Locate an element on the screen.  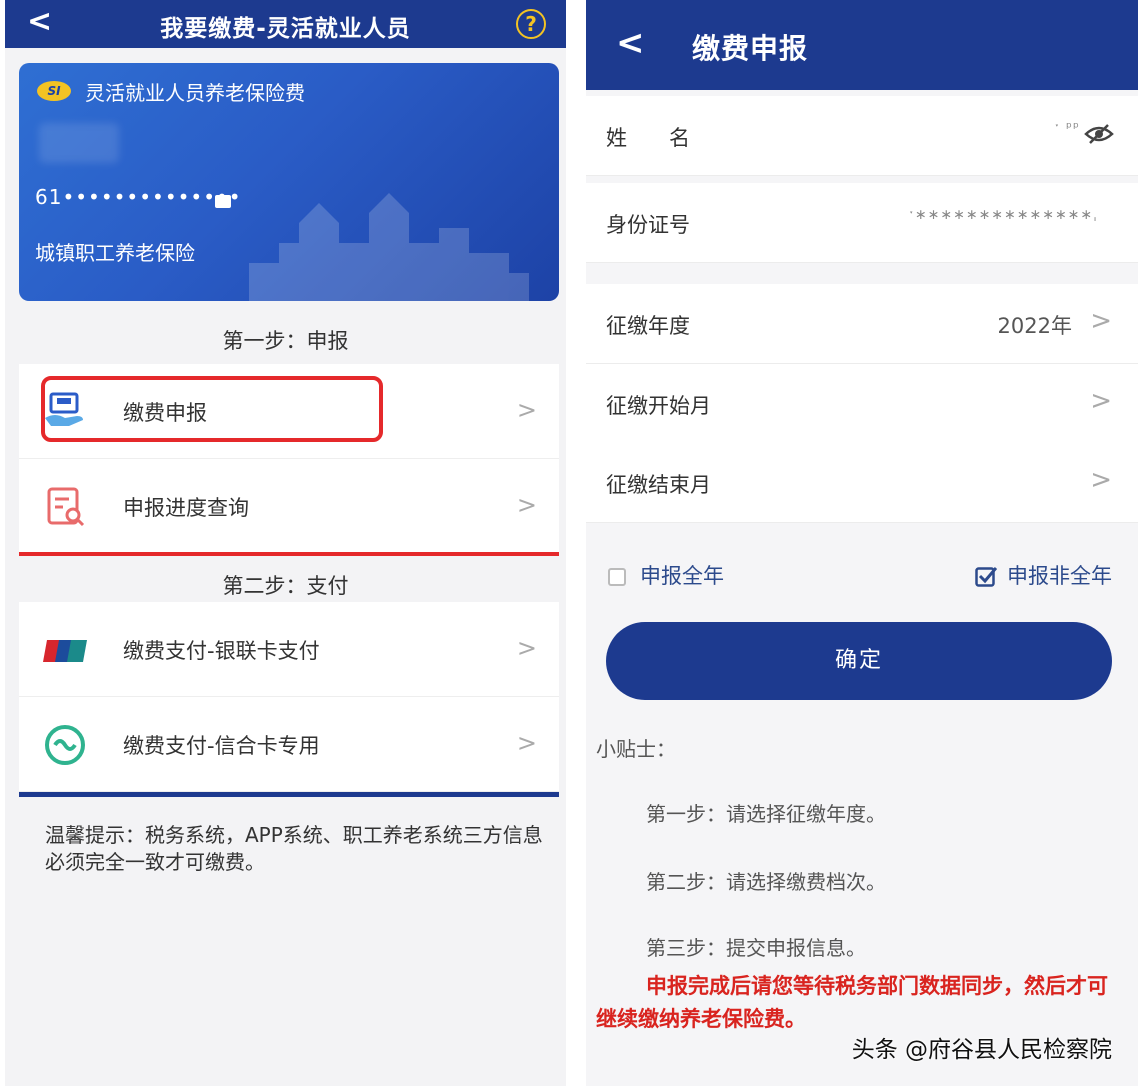
watermark: 头条 @府谷县人民检察院 is located at coordinates (981, 1050).